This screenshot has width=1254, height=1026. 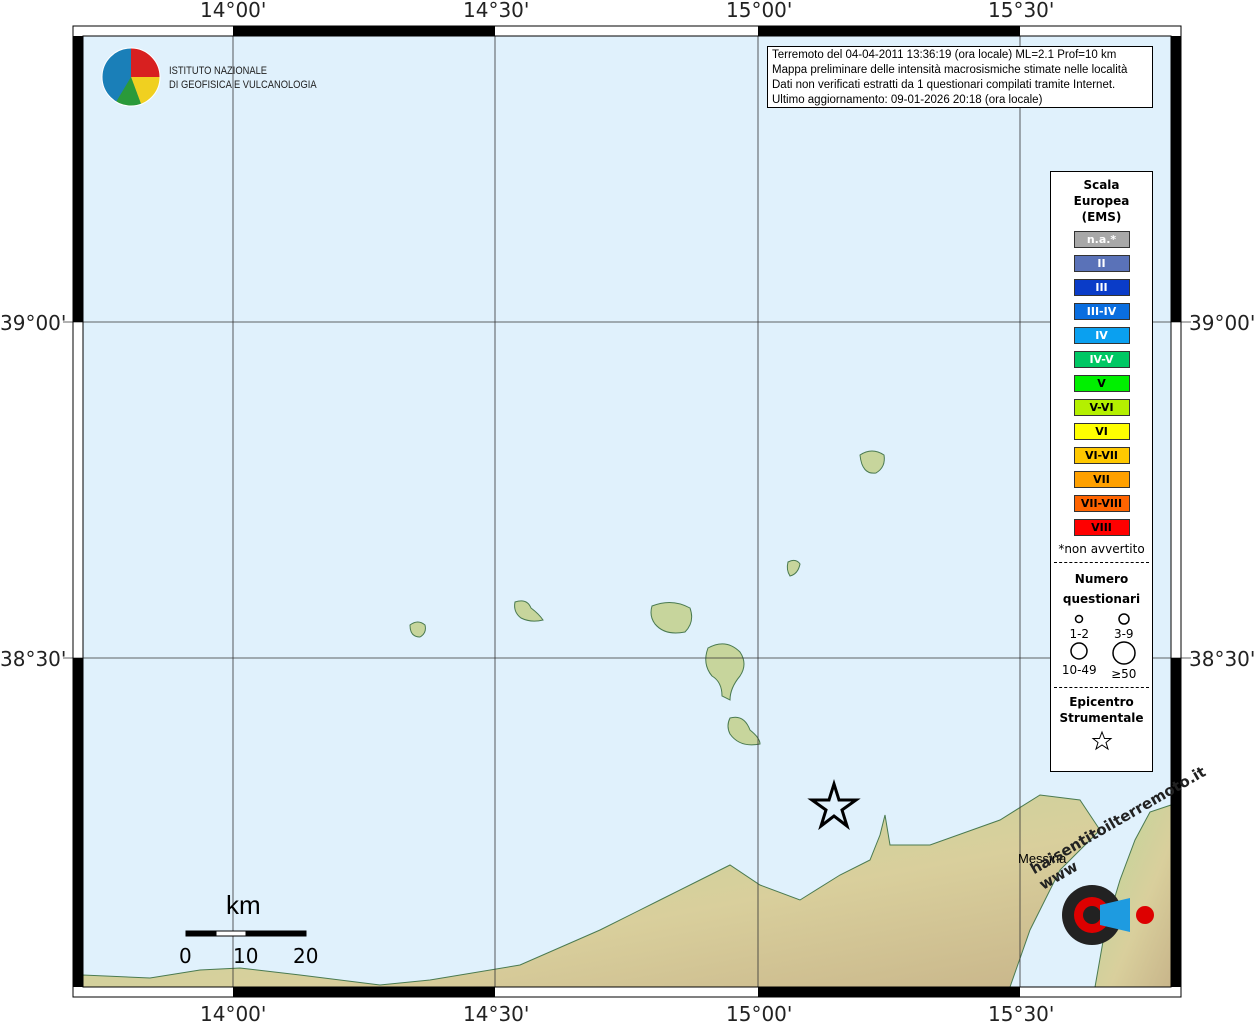 What do you see at coordinates (246, 933) in the screenshot?
I see `scale-bar` at bounding box center [246, 933].